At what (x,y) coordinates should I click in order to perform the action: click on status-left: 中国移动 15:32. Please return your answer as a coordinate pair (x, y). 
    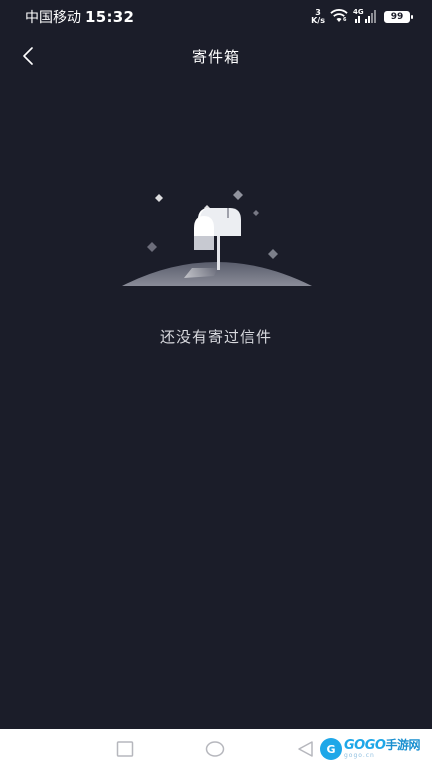
    Looking at the image, I should click on (79, 17).